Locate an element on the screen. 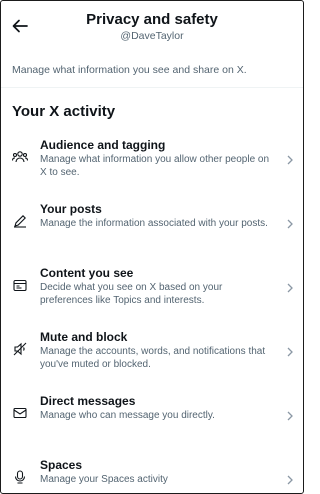 This screenshot has height=494, width=320. header: Privacy and safety @DaveTaylor is located at coordinates (152, 27).